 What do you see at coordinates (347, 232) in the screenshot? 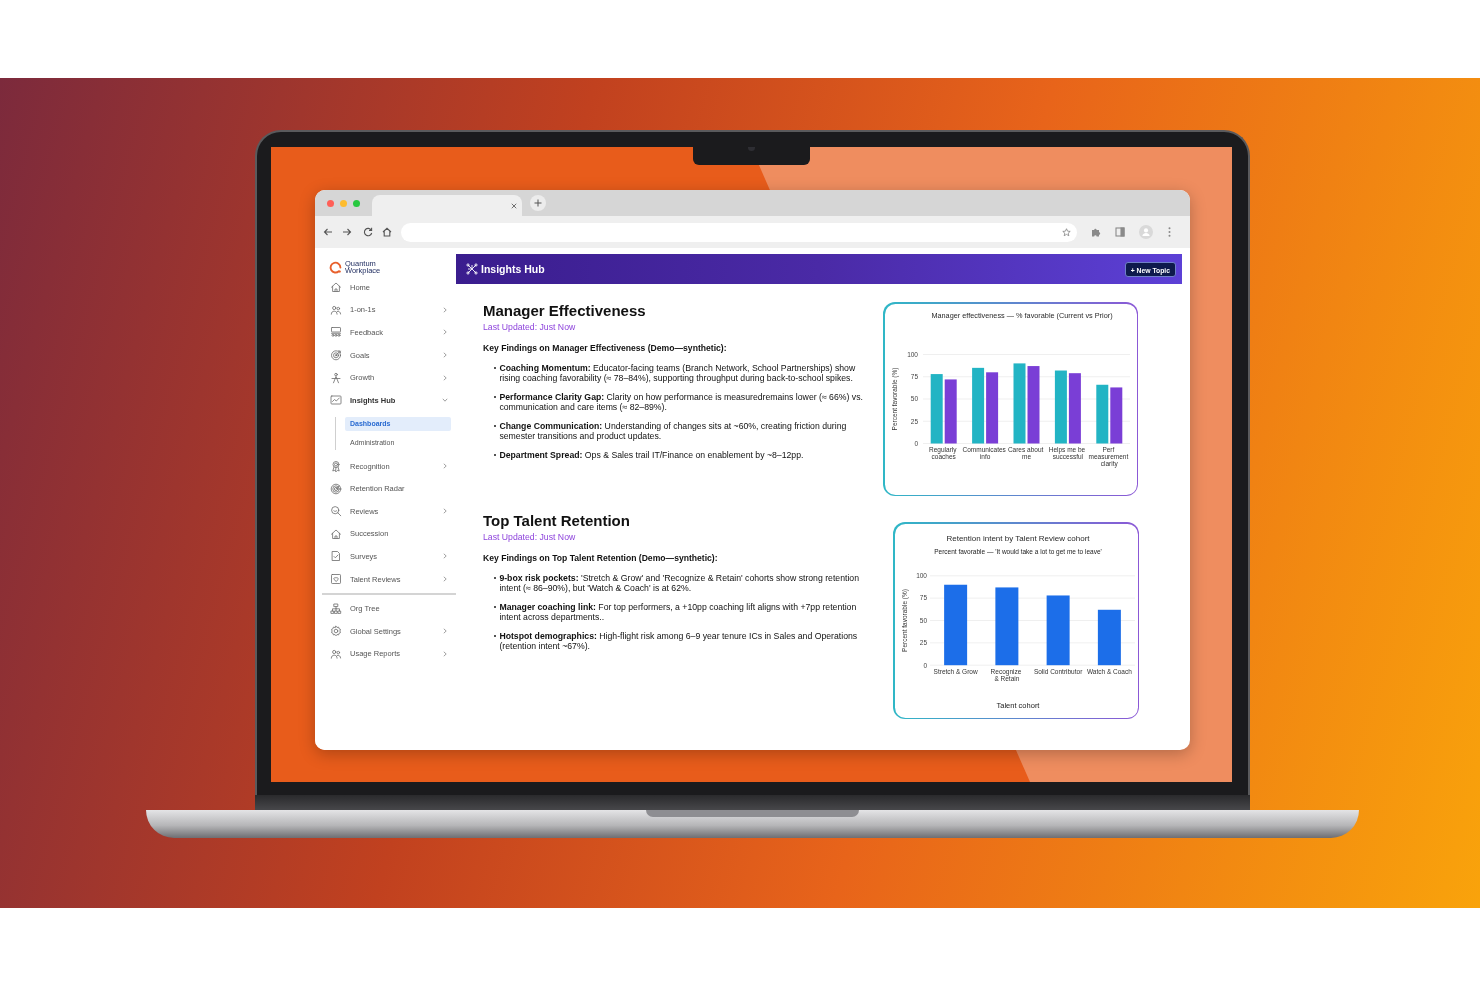
I see `forward-icon` at bounding box center [347, 232].